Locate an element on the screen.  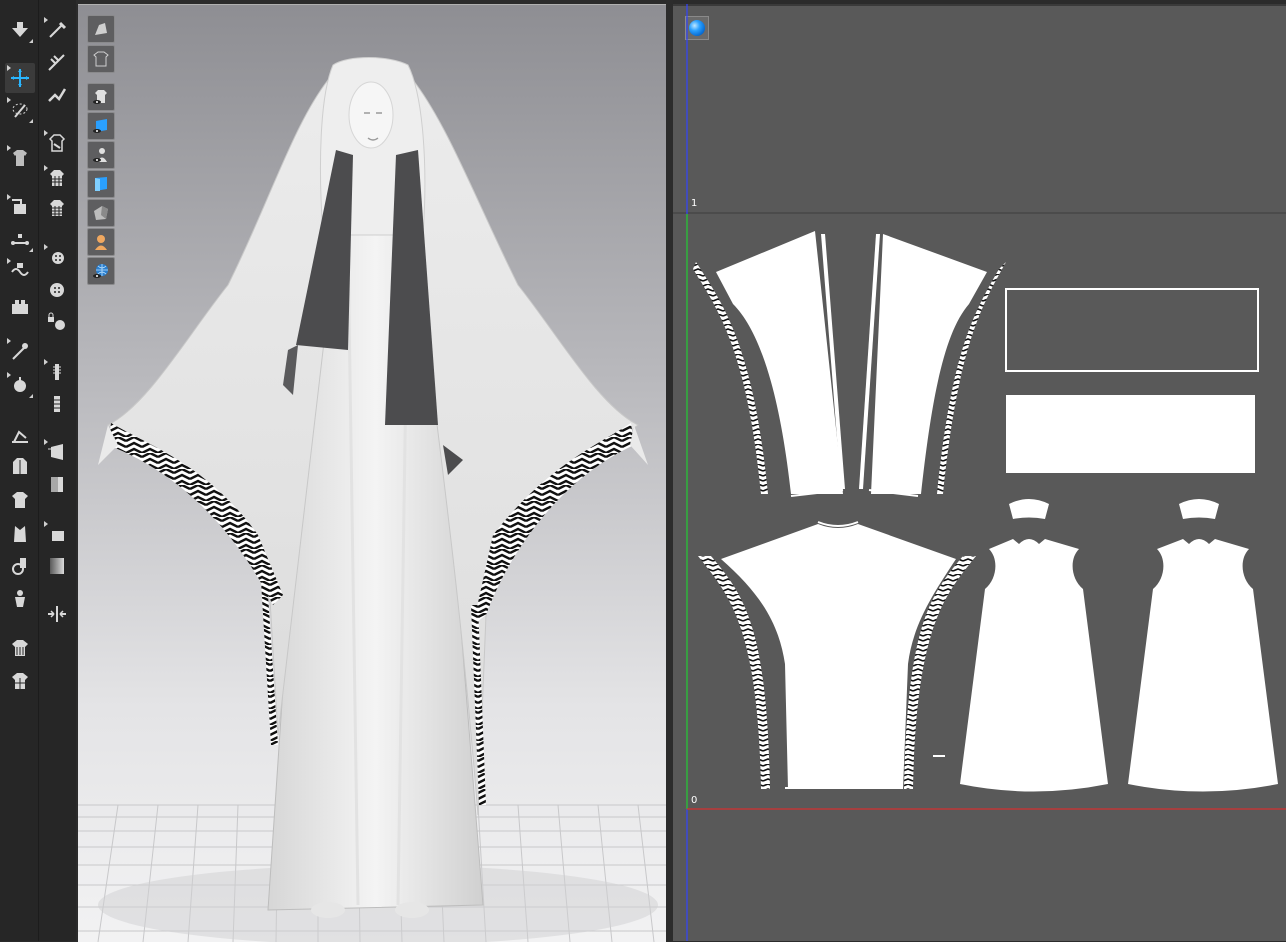
button-hole-icon is located at coordinates (57, 290).